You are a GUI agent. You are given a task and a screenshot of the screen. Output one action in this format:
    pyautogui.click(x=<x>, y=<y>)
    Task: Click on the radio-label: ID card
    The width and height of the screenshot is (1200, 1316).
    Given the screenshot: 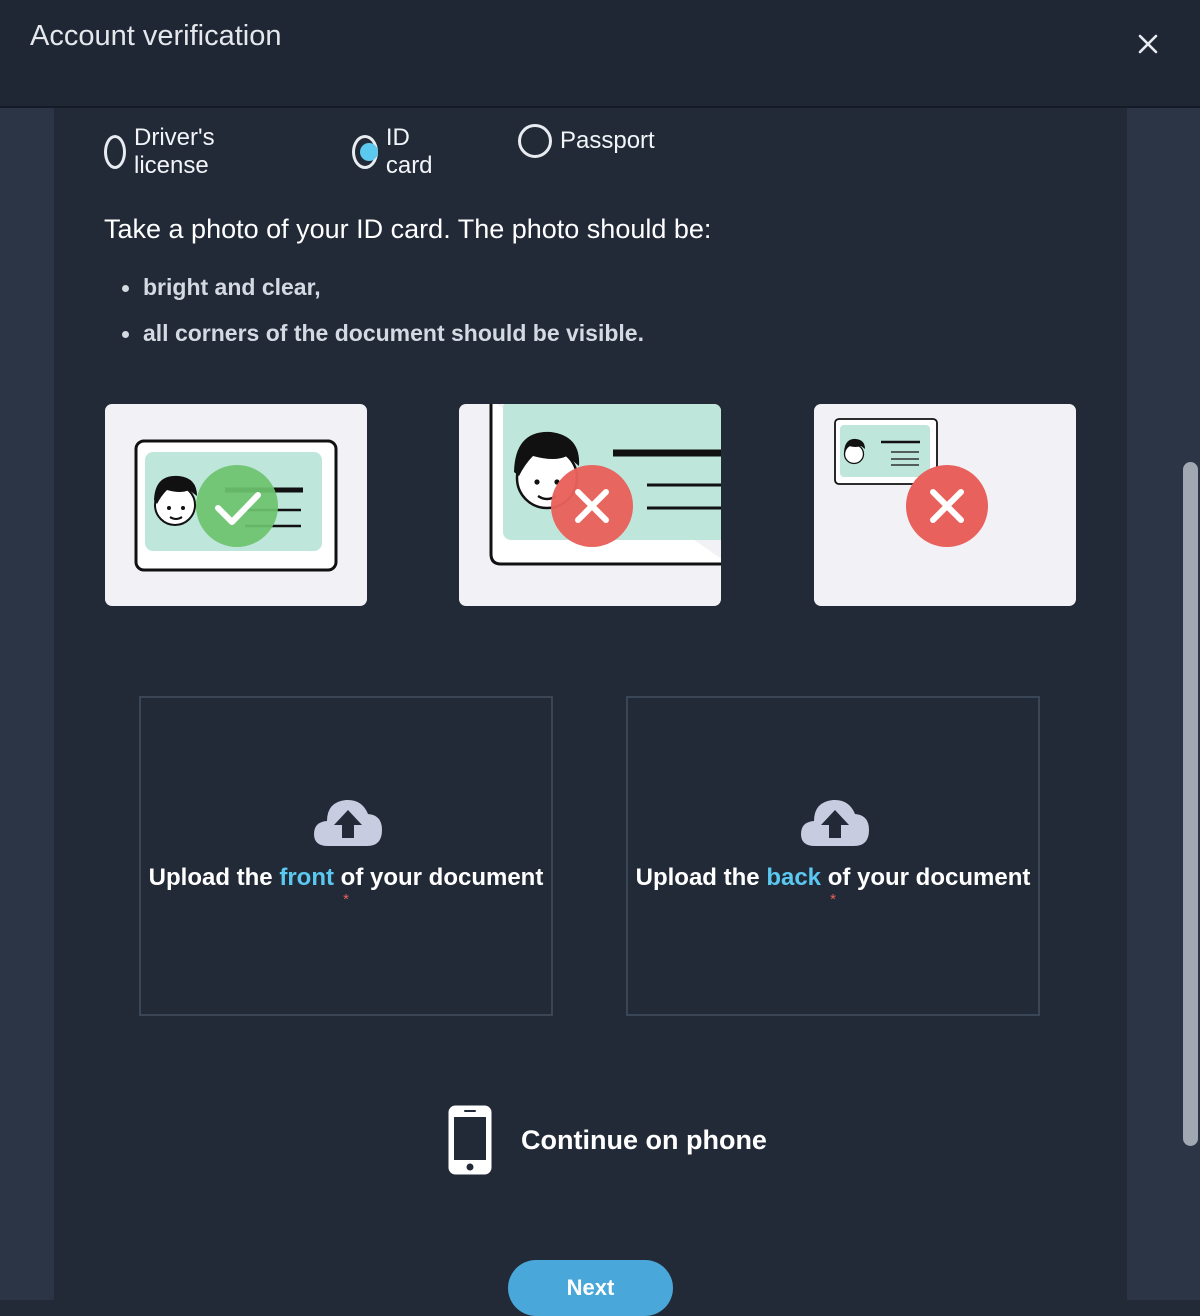 What is the action you would take?
    pyautogui.click(x=409, y=151)
    